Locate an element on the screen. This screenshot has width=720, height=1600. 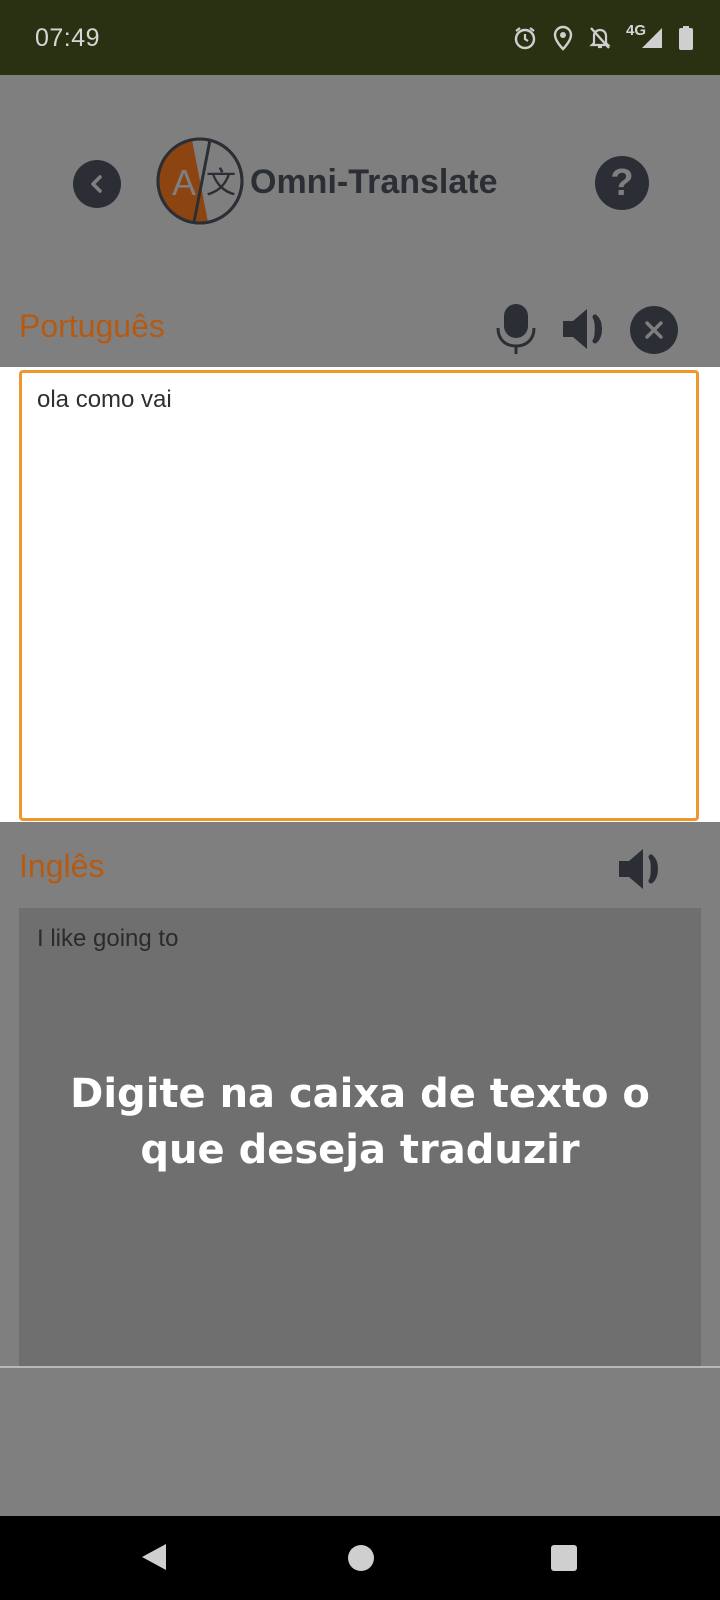
source-speaker-button is located at coordinates (586, 329).